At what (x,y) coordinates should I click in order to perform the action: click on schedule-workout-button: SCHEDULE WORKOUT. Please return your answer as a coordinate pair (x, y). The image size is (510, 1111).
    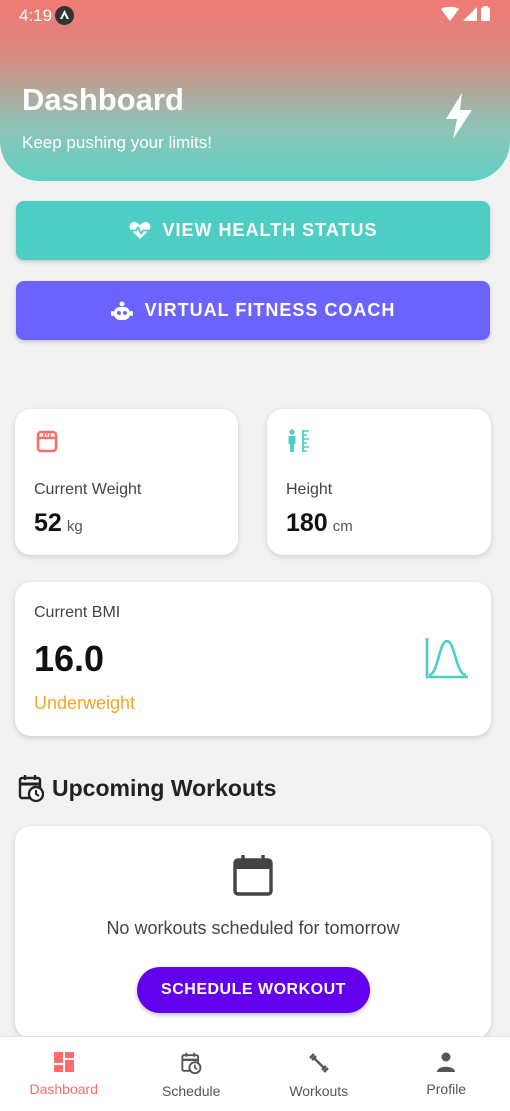
    Looking at the image, I should click on (253, 990).